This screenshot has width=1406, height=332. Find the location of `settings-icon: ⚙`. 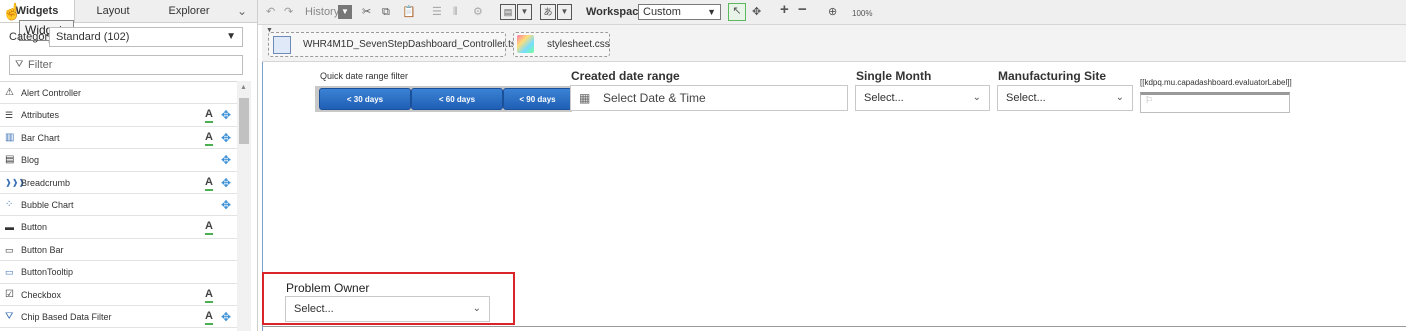

settings-icon: ⚙ is located at coordinates (478, 12).